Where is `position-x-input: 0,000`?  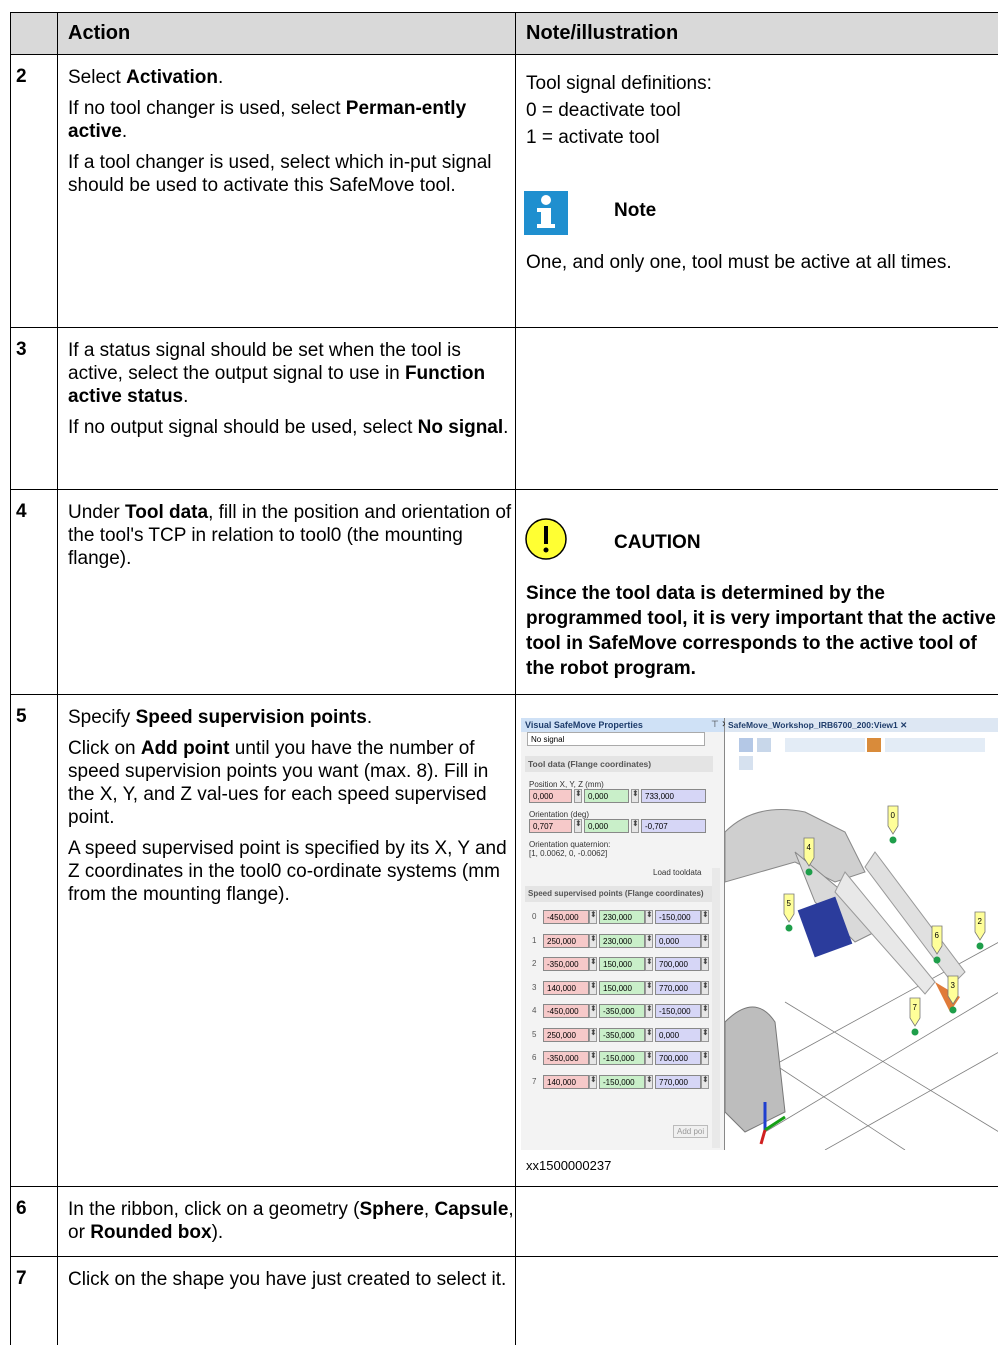
position-x-input: 0,000 is located at coordinates (550, 796).